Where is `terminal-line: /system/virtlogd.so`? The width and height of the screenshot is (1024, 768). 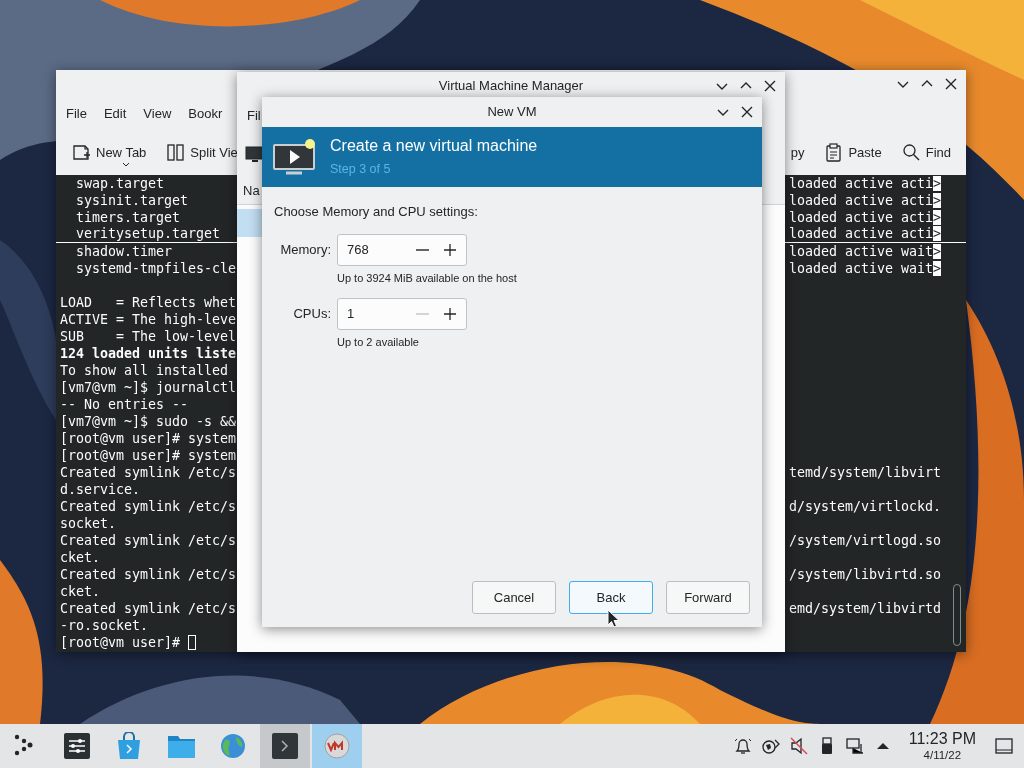 terminal-line: /system/virtlogd.so is located at coordinates (864, 540).